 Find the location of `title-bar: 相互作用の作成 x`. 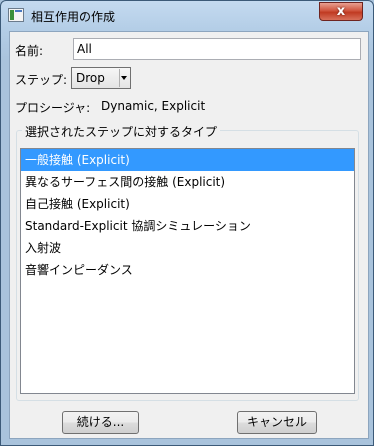

title-bar: 相互作用の作成 x is located at coordinates (187, 16).